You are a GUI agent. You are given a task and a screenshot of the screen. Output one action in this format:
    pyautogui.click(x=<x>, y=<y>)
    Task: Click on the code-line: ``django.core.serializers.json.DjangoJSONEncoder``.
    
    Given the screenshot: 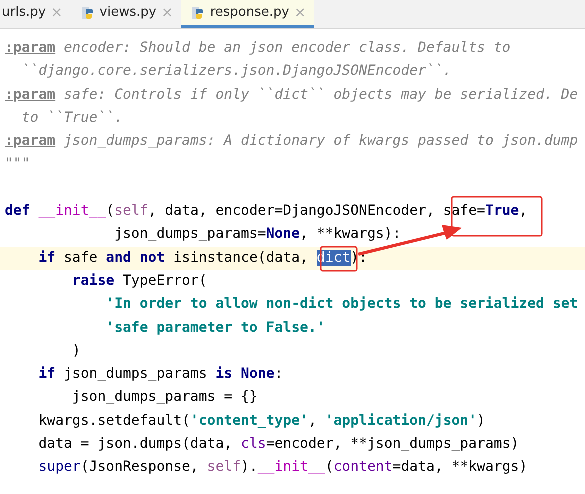 What is the action you would take?
    pyautogui.click(x=236, y=72)
    